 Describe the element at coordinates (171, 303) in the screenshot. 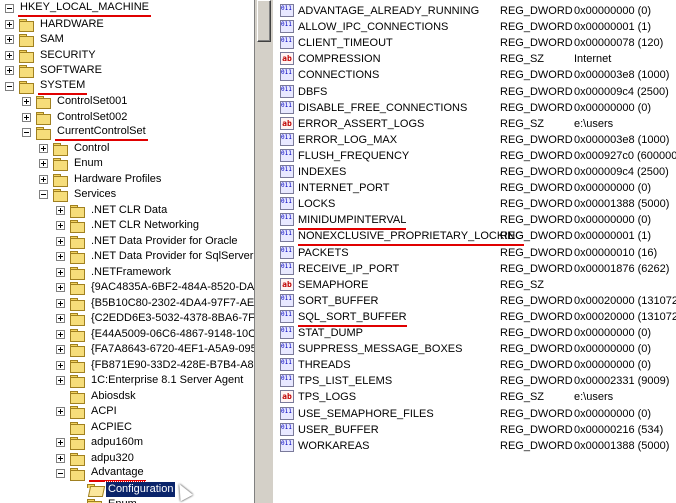

I see `tree-node-label: {B5B10C80-2302-4DA4-97F7-AE7` at that location.